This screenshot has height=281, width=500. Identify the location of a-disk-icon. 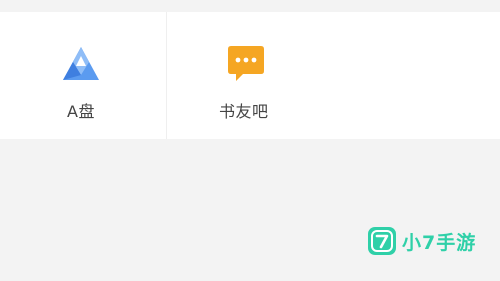
(81, 64).